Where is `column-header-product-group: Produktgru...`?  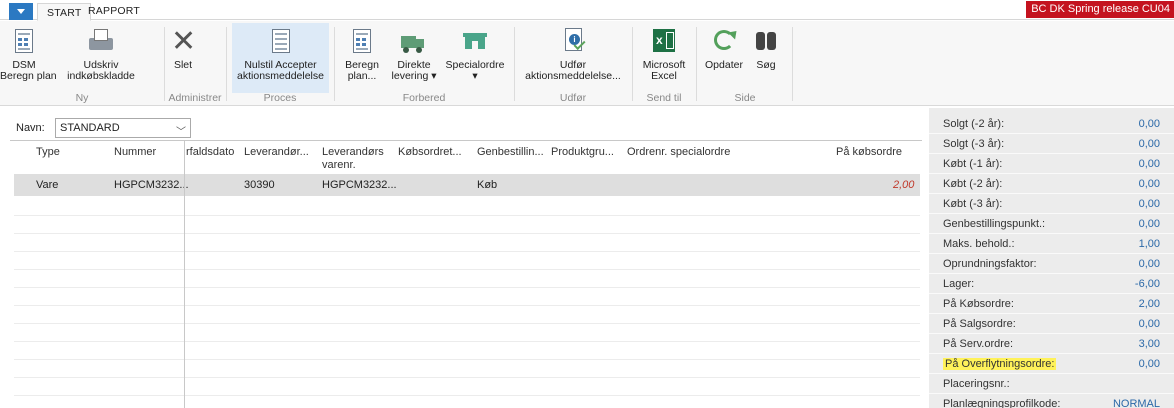
column-header-product-group: Produktgru... is located at coordinates (582, 152).